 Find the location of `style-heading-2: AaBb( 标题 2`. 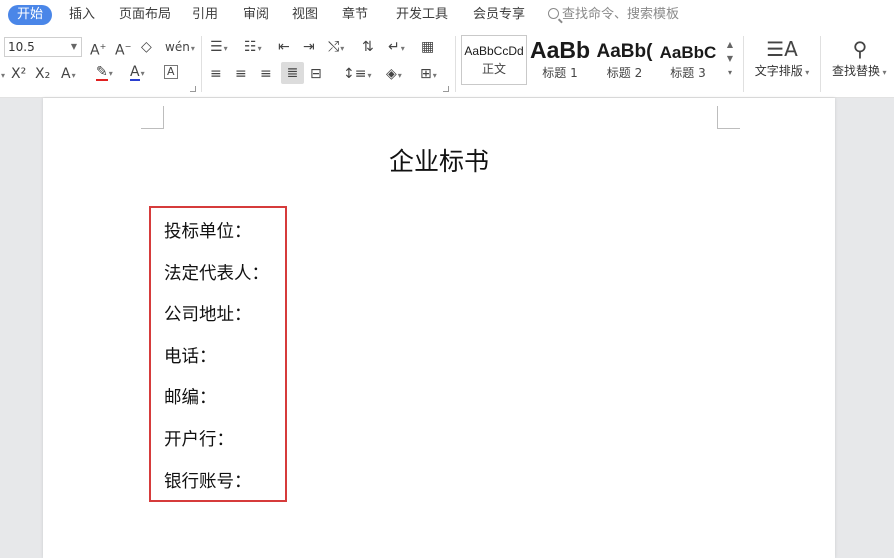

style-heading-2: AaBb( 标题 2 is located at coordinates (624, 60).